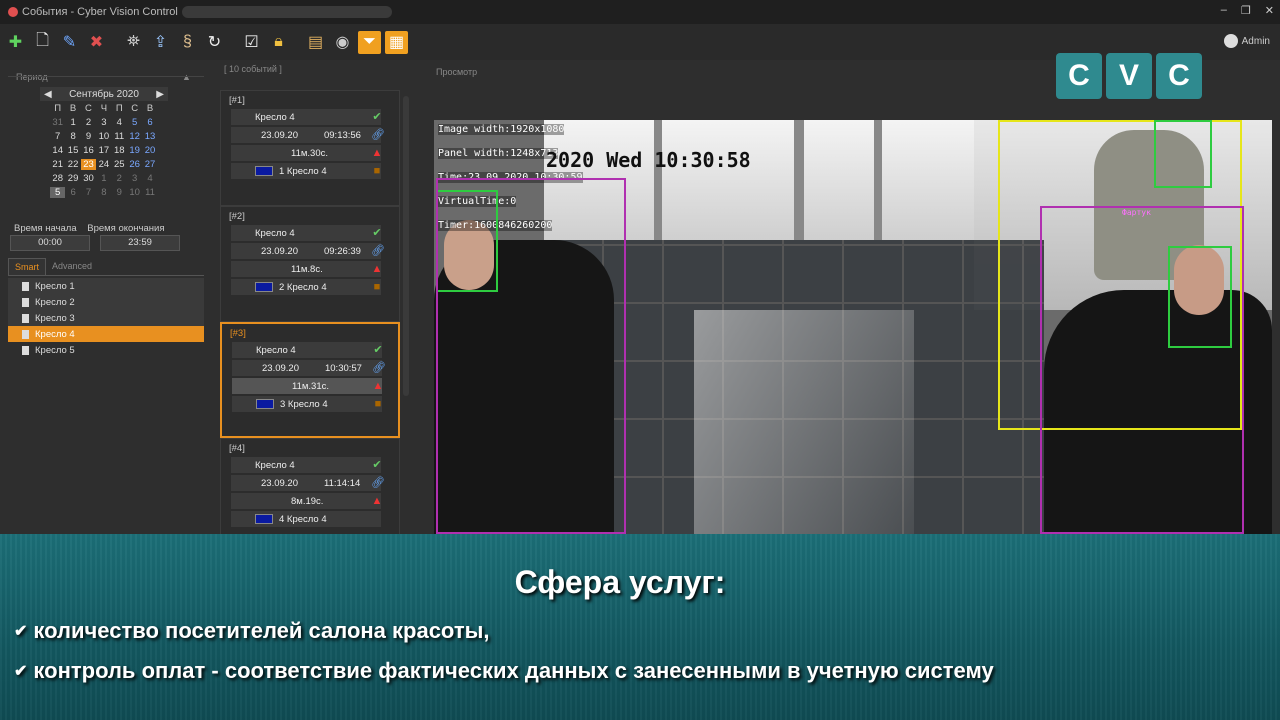  What do you see at coordinates (280, 368) in the screenshot?
I see `event-date: 23.09.20` at bounding box center [280, 368].